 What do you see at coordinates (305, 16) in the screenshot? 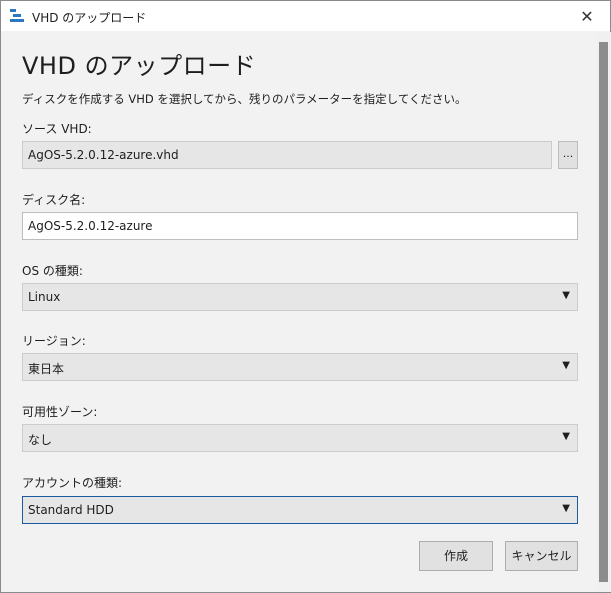
I see `title-bar: VHD のアップロード ✕` at bounding box center [305, 16].